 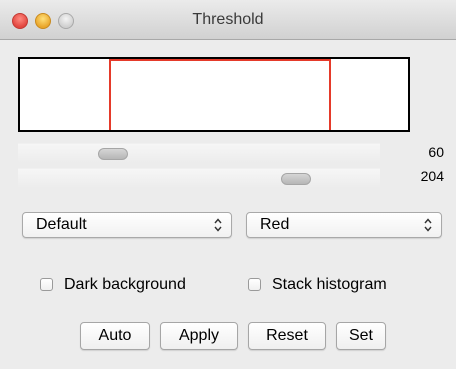 I want to click on window-title: Threshold, so click(x=228, y=19).